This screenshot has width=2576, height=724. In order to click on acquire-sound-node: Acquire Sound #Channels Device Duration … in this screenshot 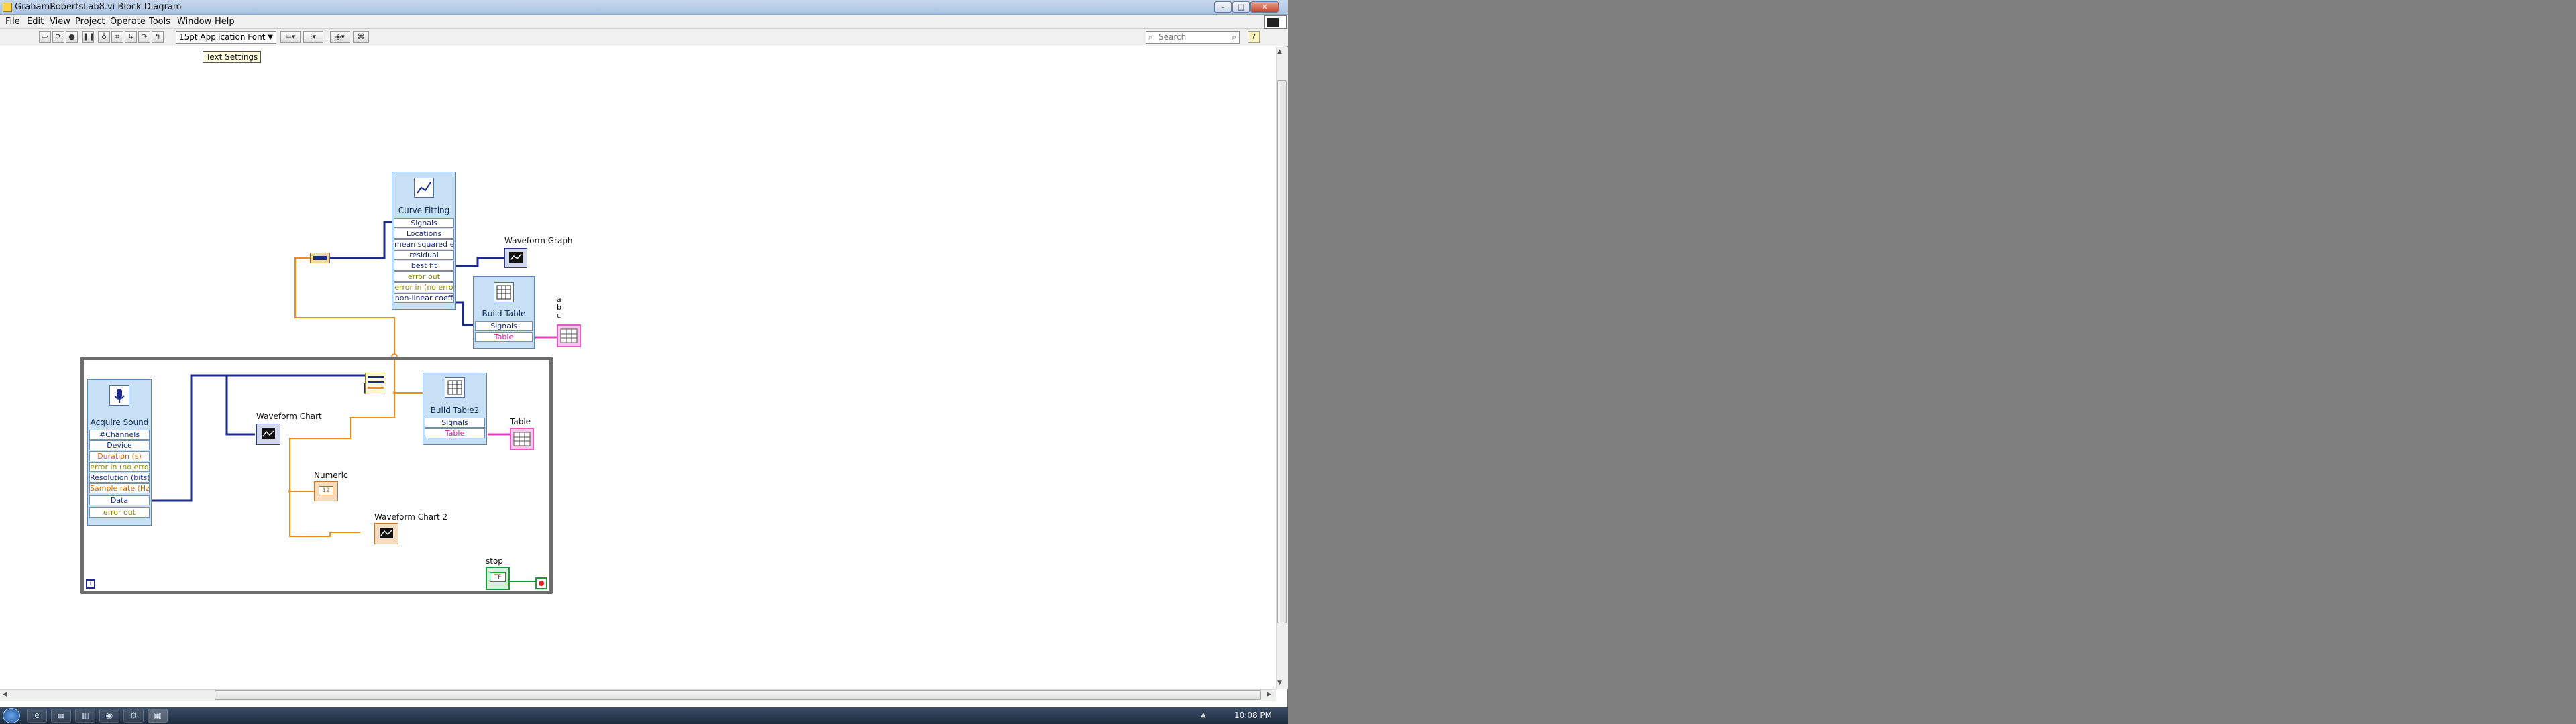, I will do `click(119, 452)`.